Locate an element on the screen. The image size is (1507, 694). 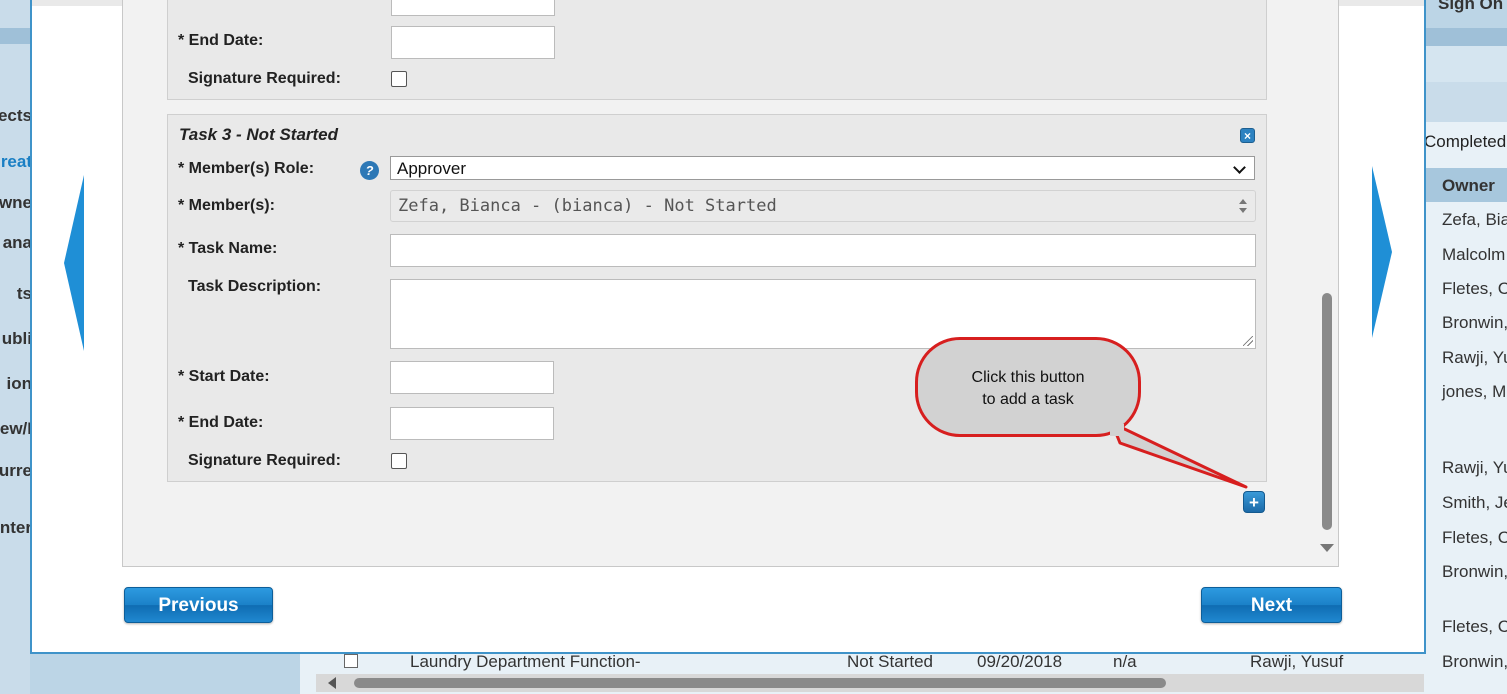
task-3-title: Task 3 - Not Started is located at coordinates (259, 134).